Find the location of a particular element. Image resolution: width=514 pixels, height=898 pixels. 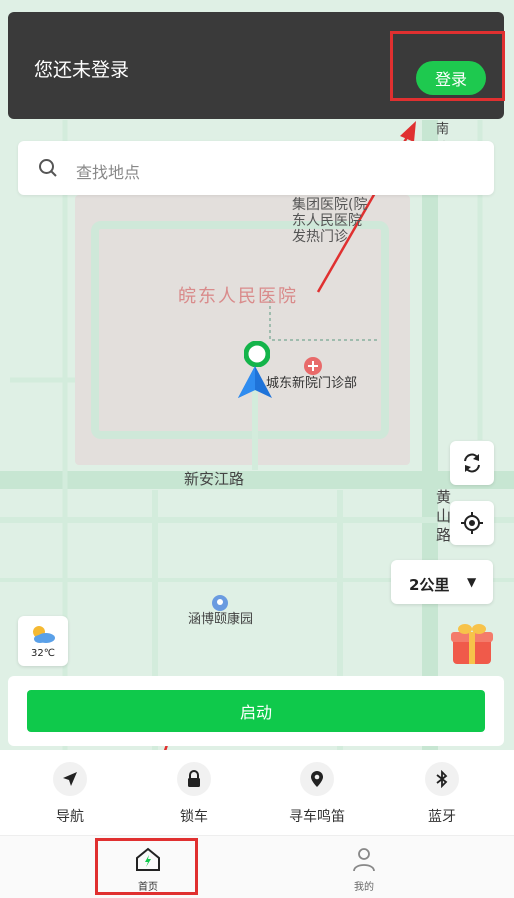

gift-icon is located at coordinates (472, 643).